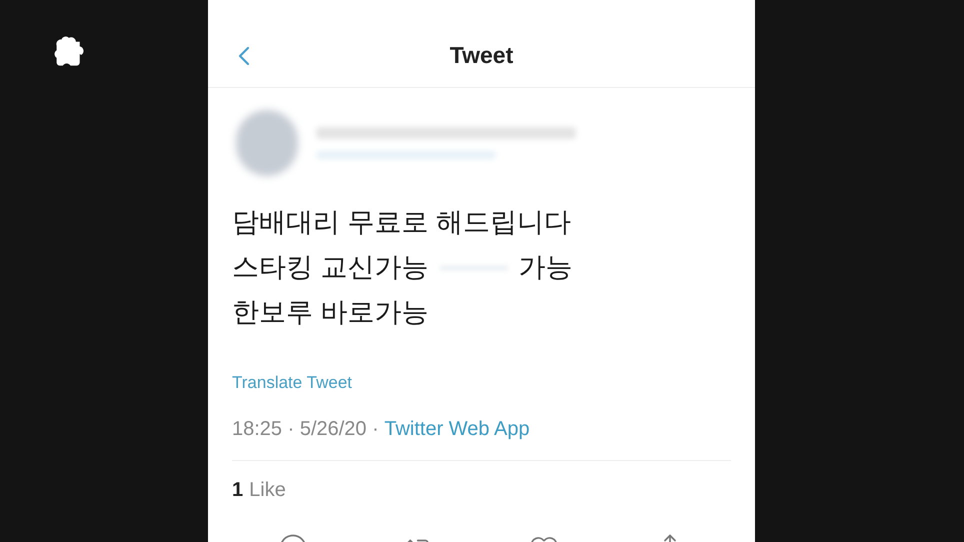  Describe the element at coordinates (330, 313) in the screenshot. I see `tweet-text: 한보루 바로가능` at that location.